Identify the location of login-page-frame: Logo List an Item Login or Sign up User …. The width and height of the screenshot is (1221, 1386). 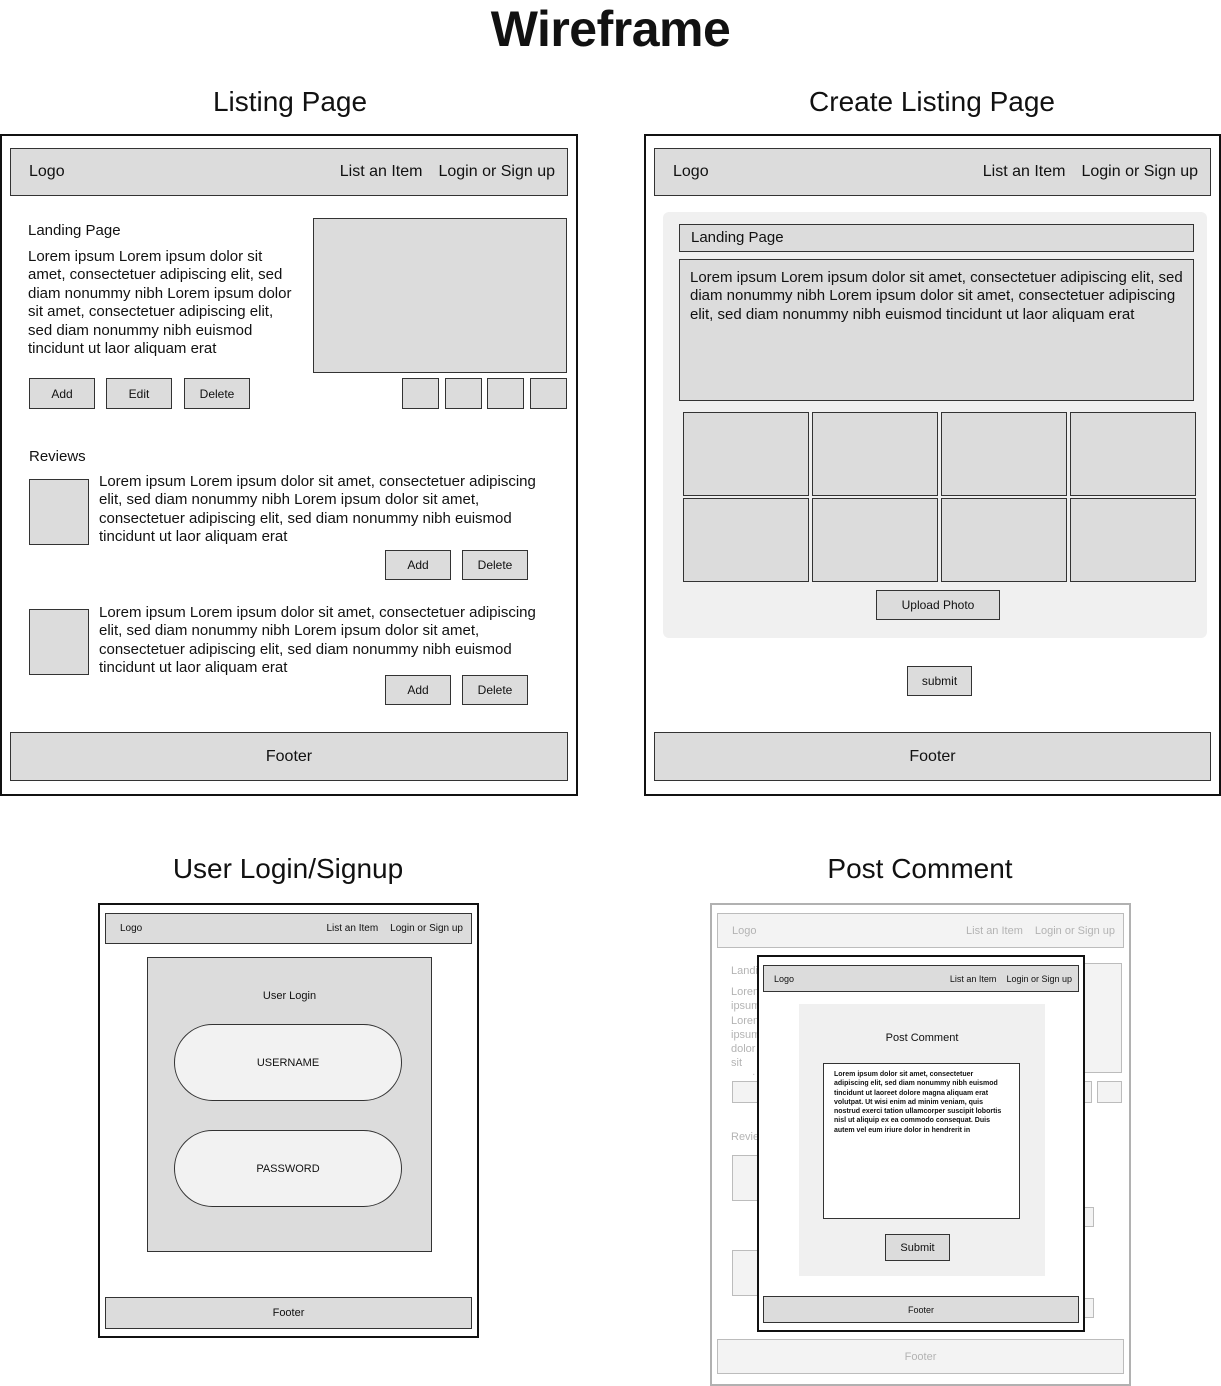
(288, 1120).